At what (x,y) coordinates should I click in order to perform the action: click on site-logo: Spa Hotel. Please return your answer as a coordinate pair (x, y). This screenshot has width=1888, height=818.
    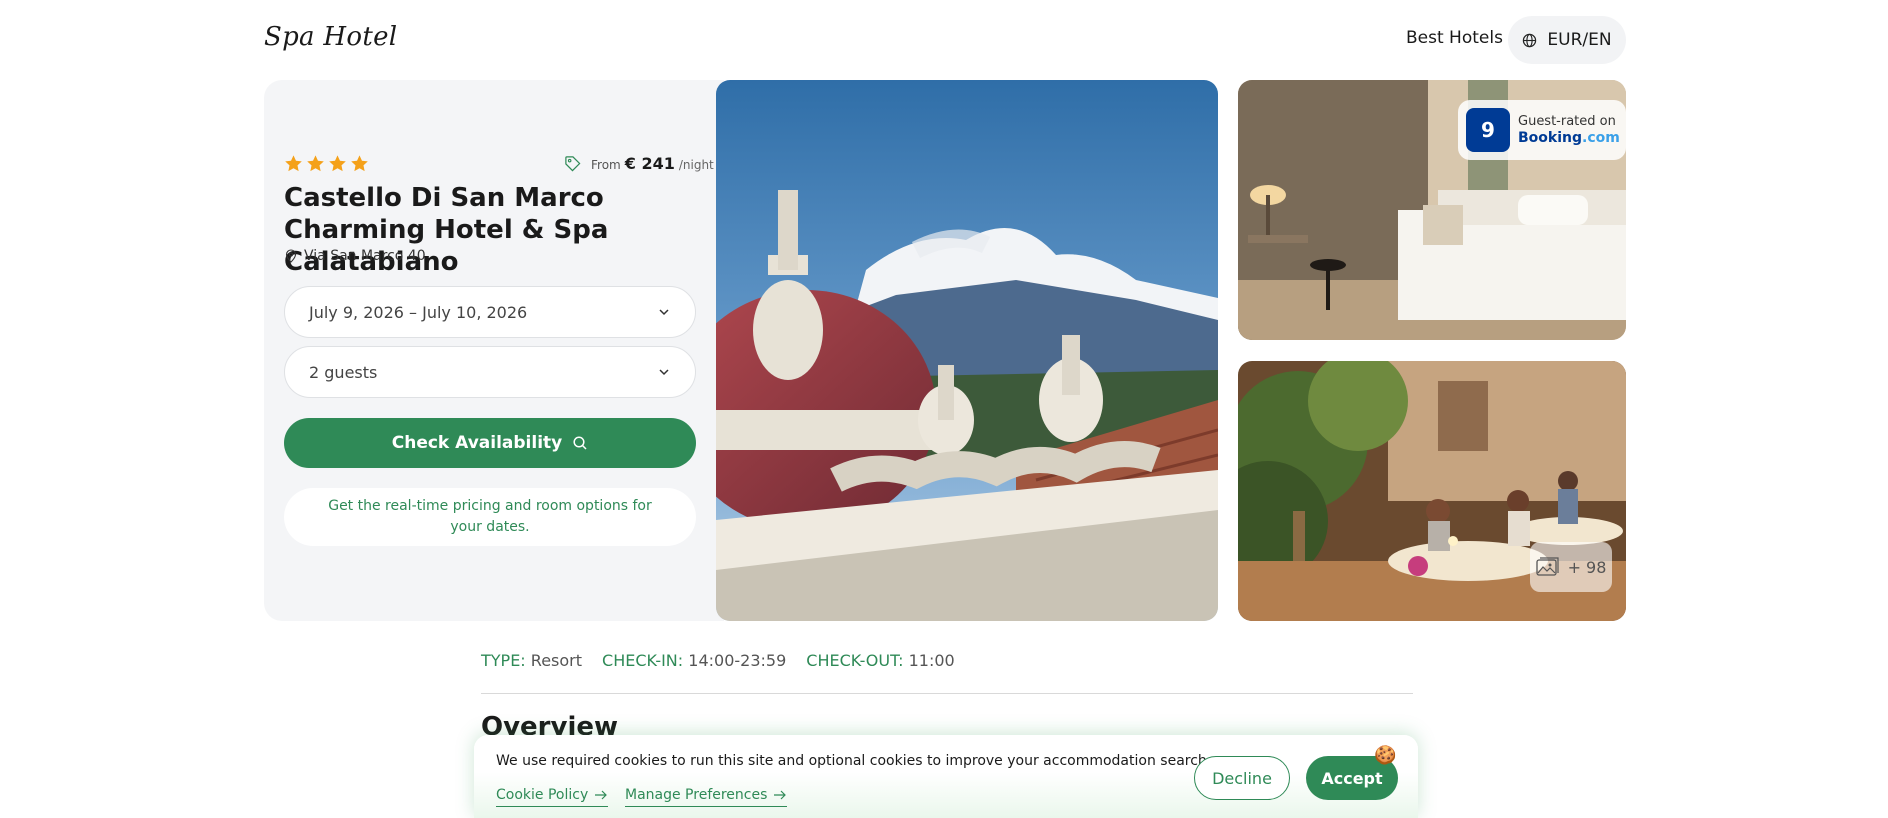
    Looking at the image, I should click on (330, 37).